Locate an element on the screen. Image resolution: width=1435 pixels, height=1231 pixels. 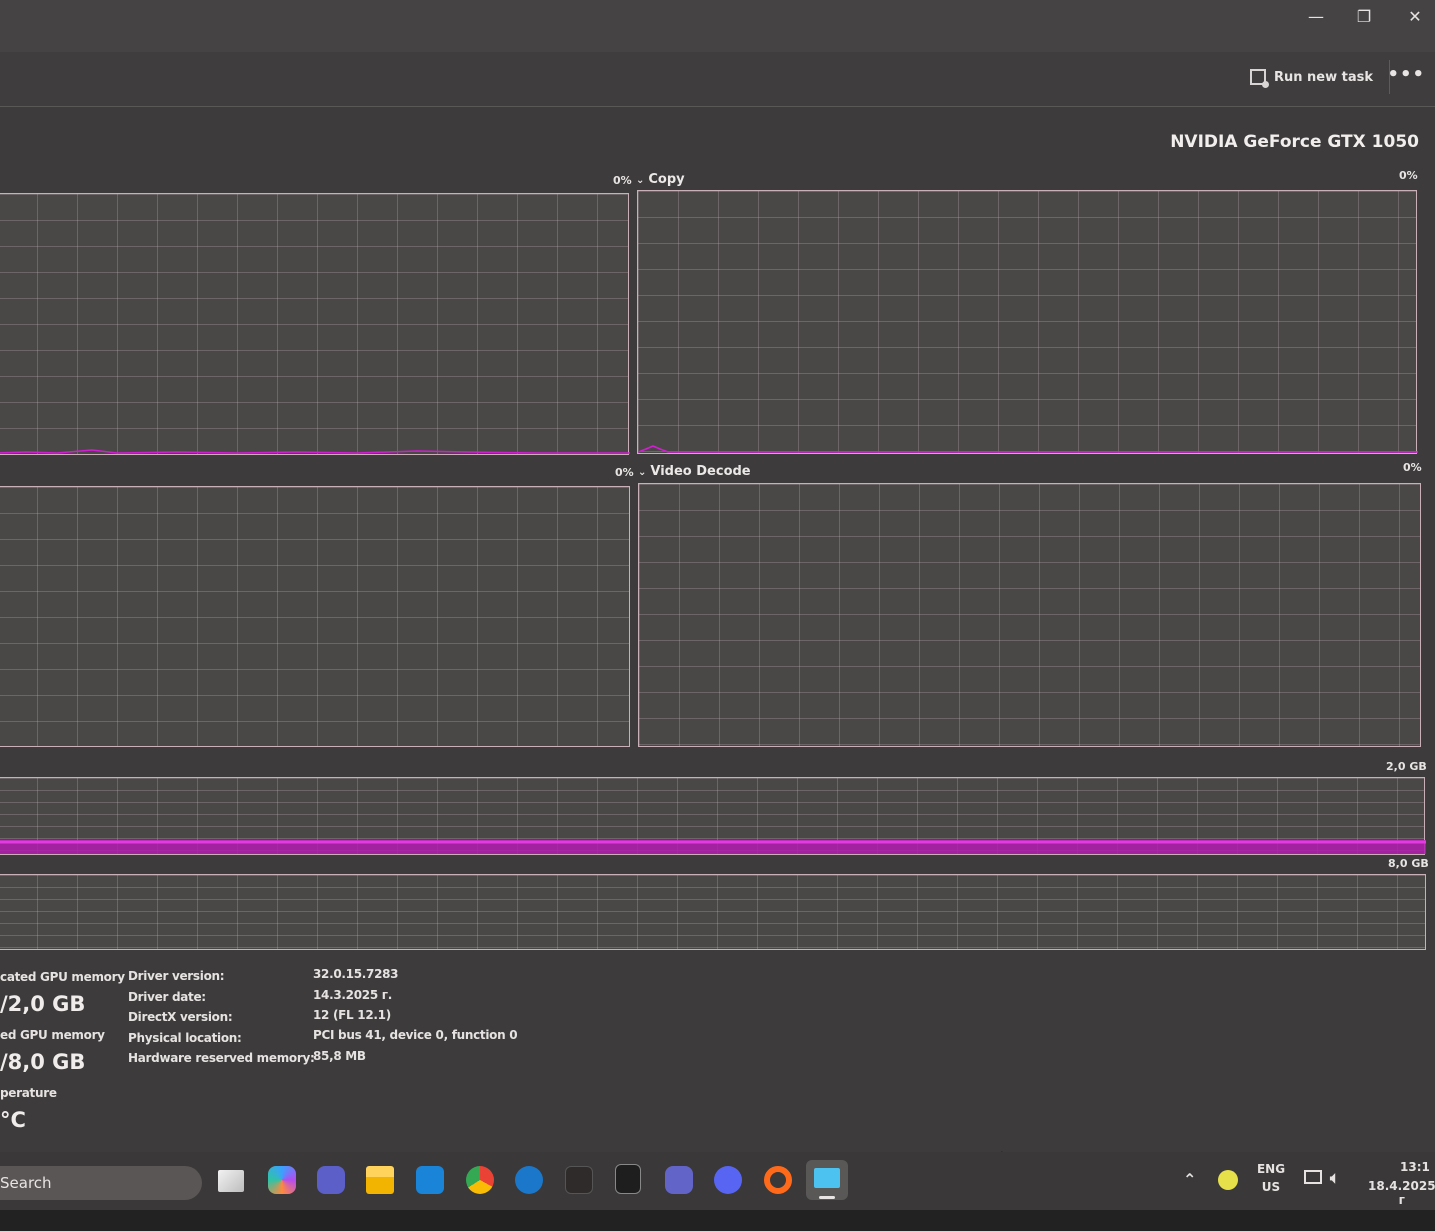
clock-time: 13:1 is located at coordinates (1415, 1167).